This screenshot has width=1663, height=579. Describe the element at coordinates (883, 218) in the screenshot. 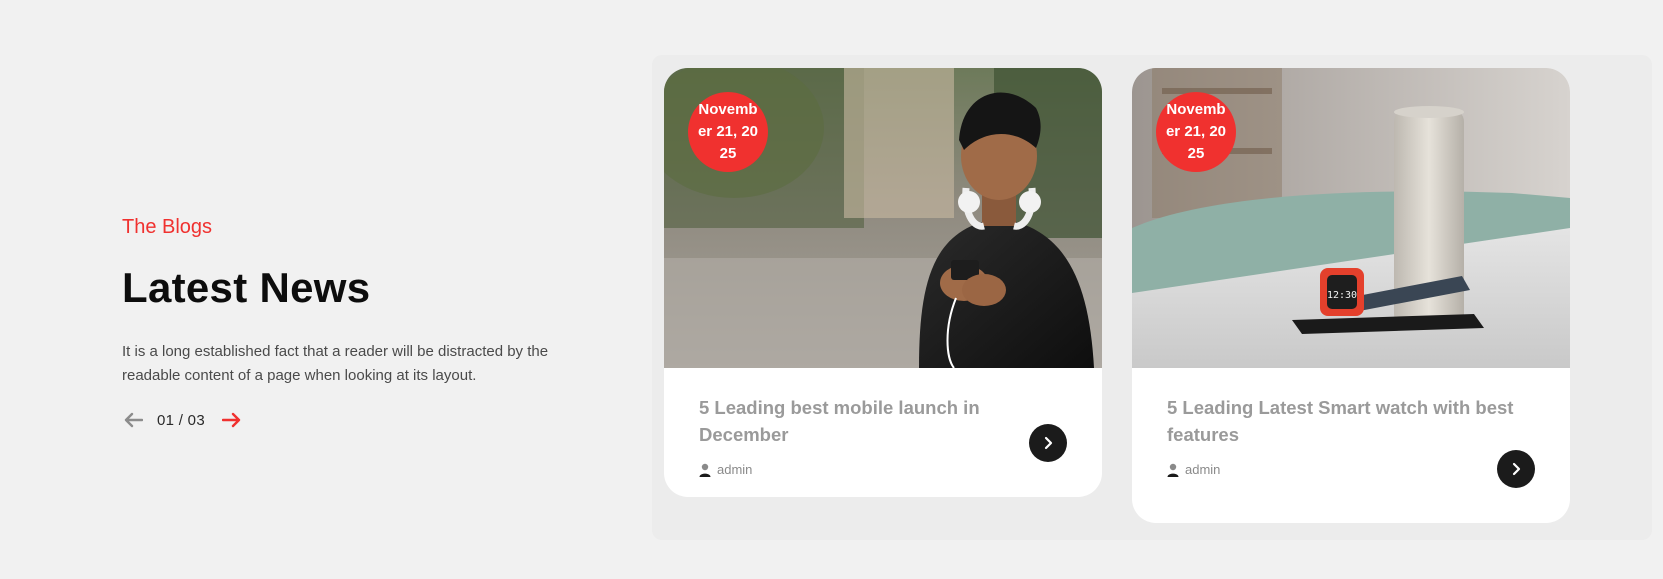

I see `blog-card-image: November 21, 2025` at that location.